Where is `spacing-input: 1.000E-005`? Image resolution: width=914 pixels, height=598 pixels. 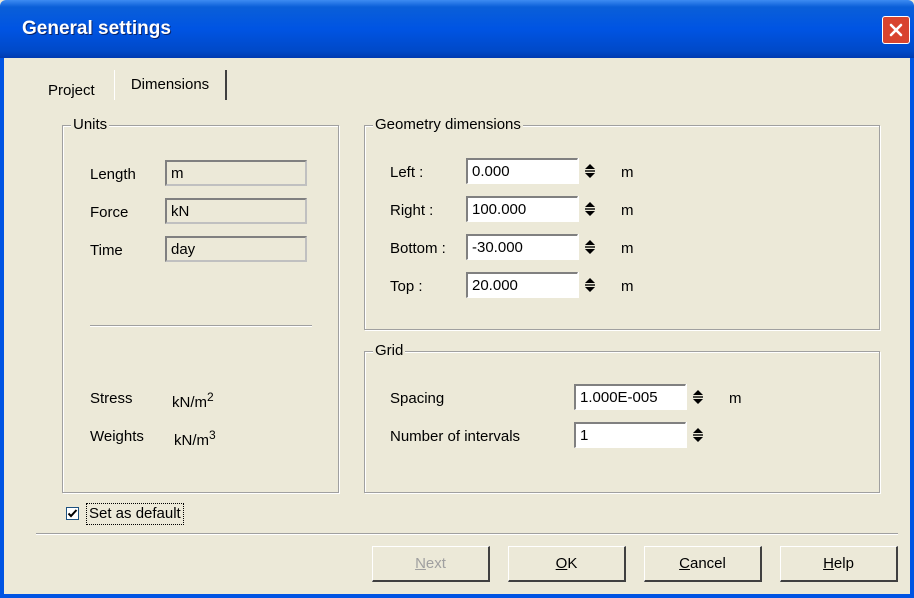
spacing-input: 1.000E-005 is located at coordinates (630, 397).